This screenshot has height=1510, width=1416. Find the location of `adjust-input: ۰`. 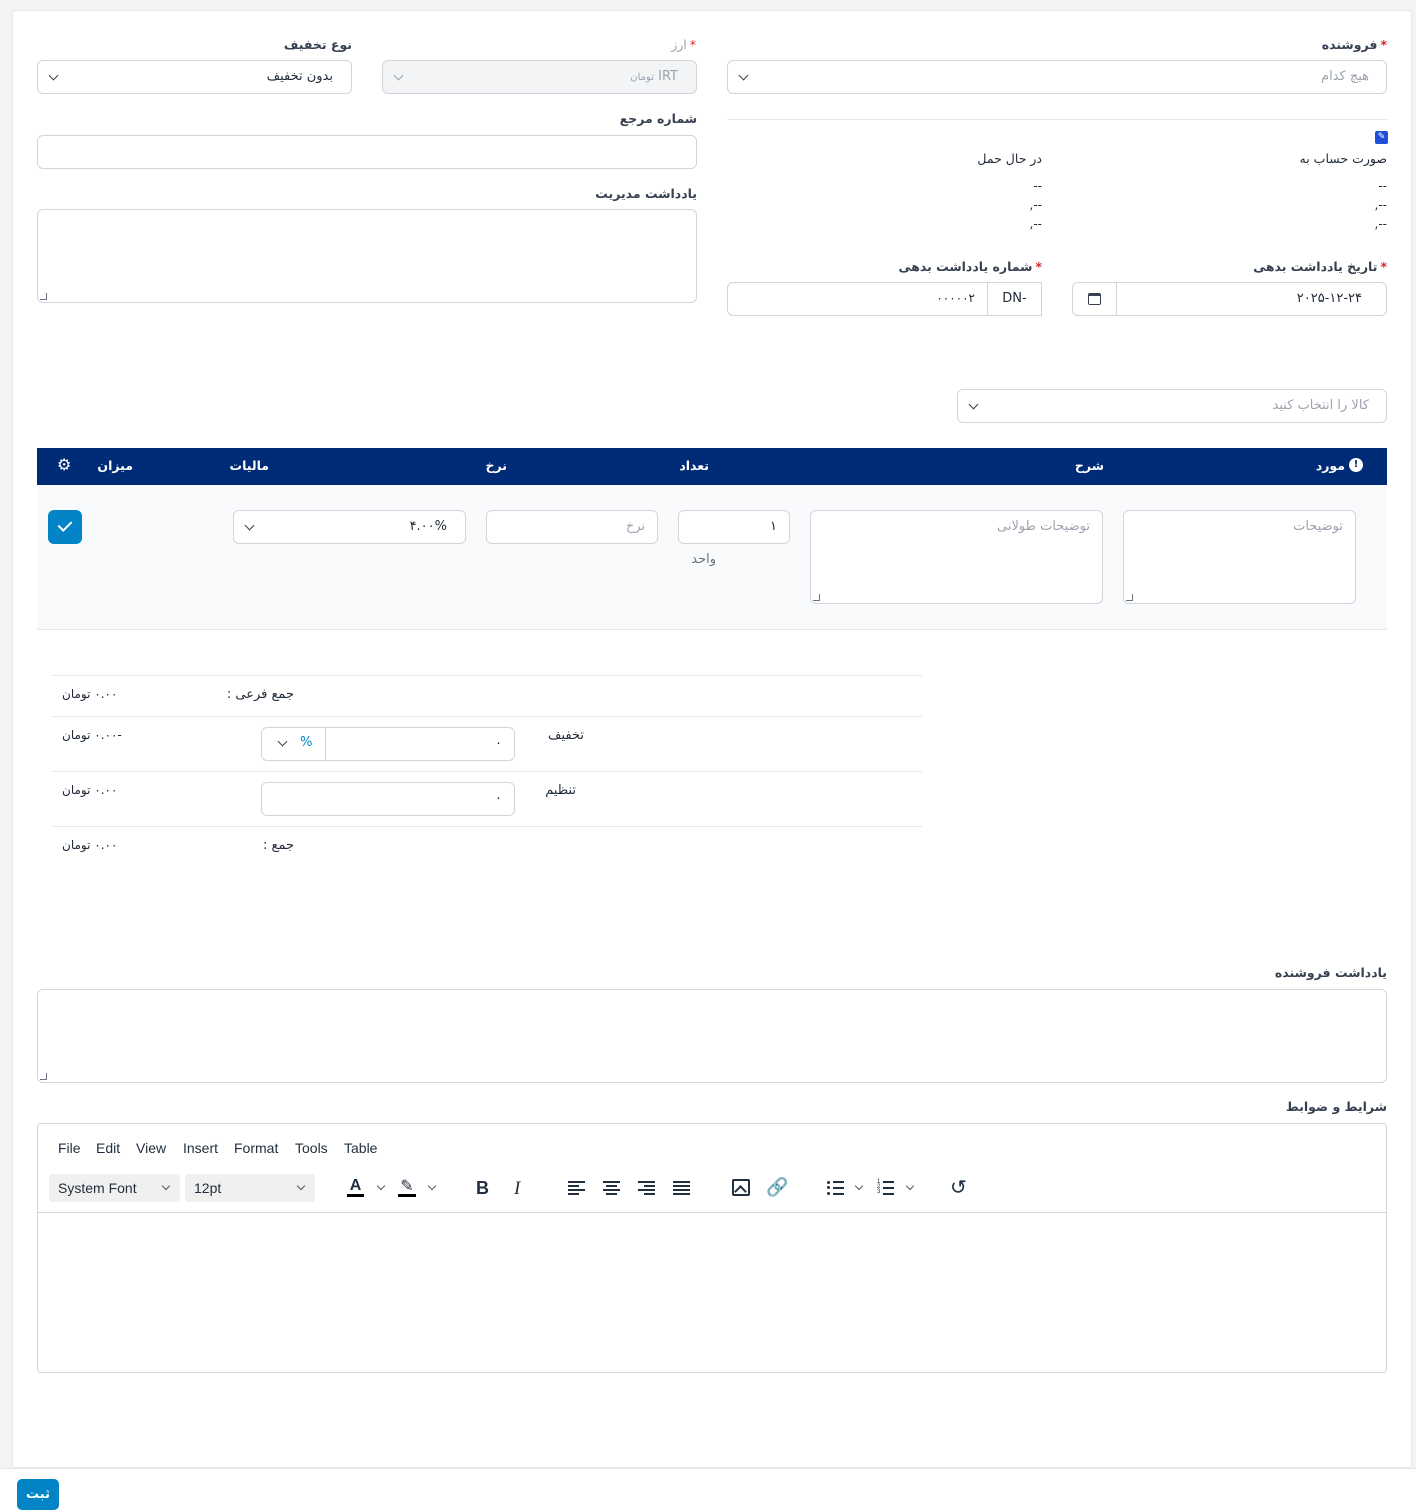

adjust-input: ۰ is located at coordinates (388, 799).